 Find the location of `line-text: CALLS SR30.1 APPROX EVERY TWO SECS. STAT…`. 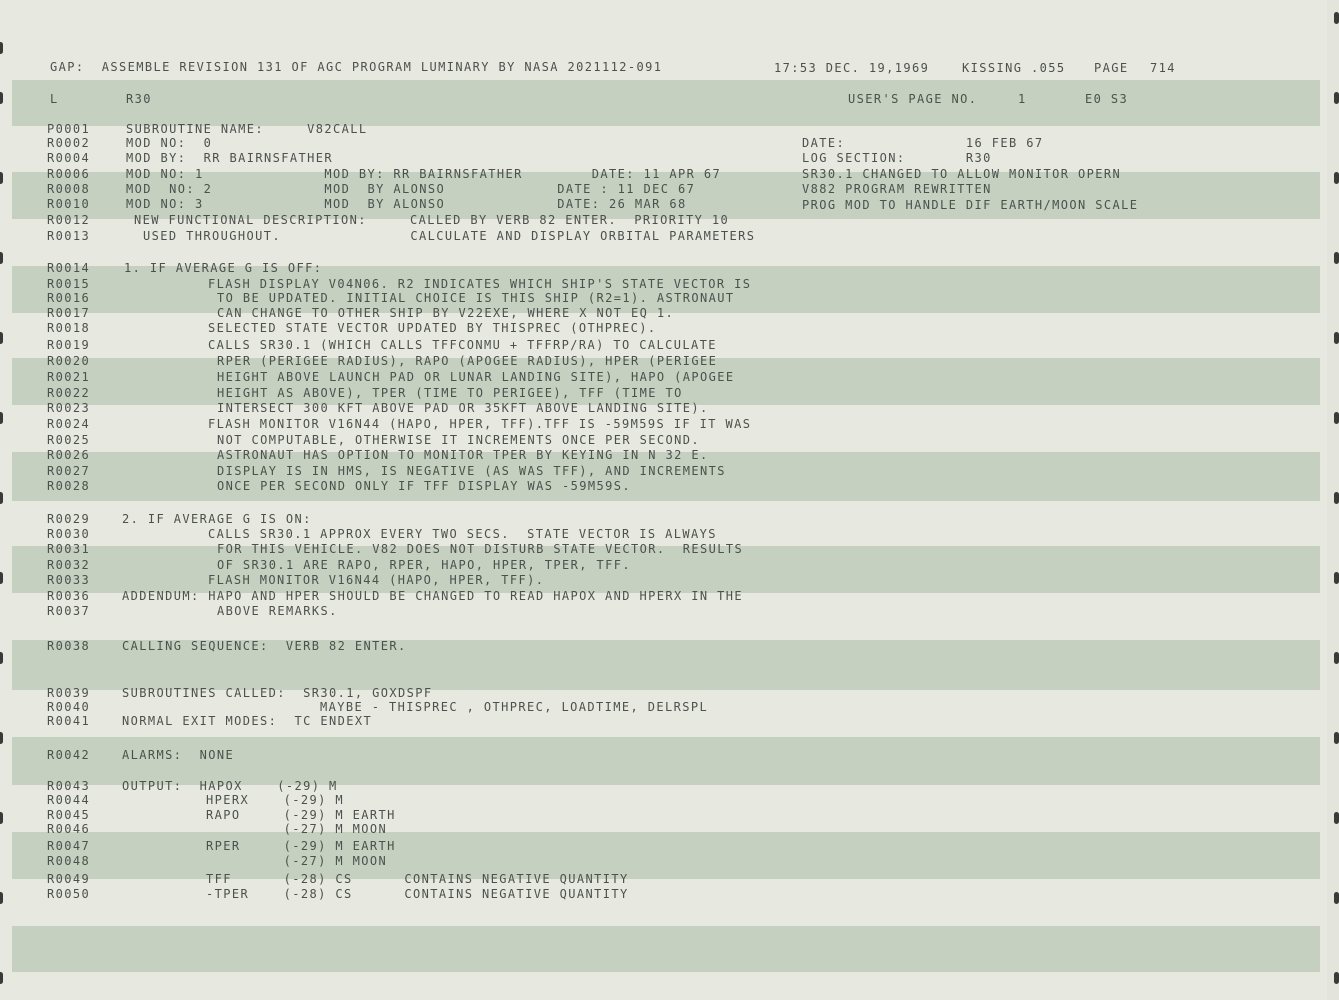

line-text: CALLS SR30.1 APPROX EVERY TWO SECS. STAT… is located at coordinates (462, 534).